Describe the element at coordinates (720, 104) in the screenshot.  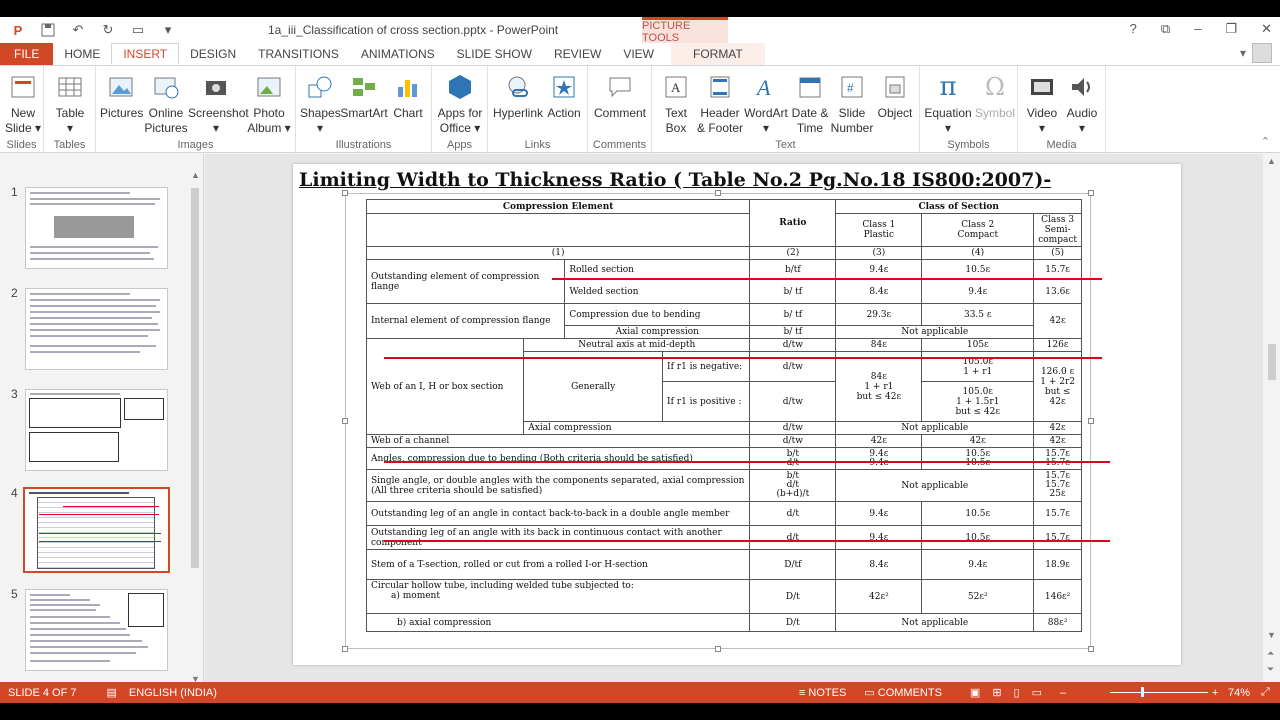
I see `header-footer-button: Header & Footer` at that location.